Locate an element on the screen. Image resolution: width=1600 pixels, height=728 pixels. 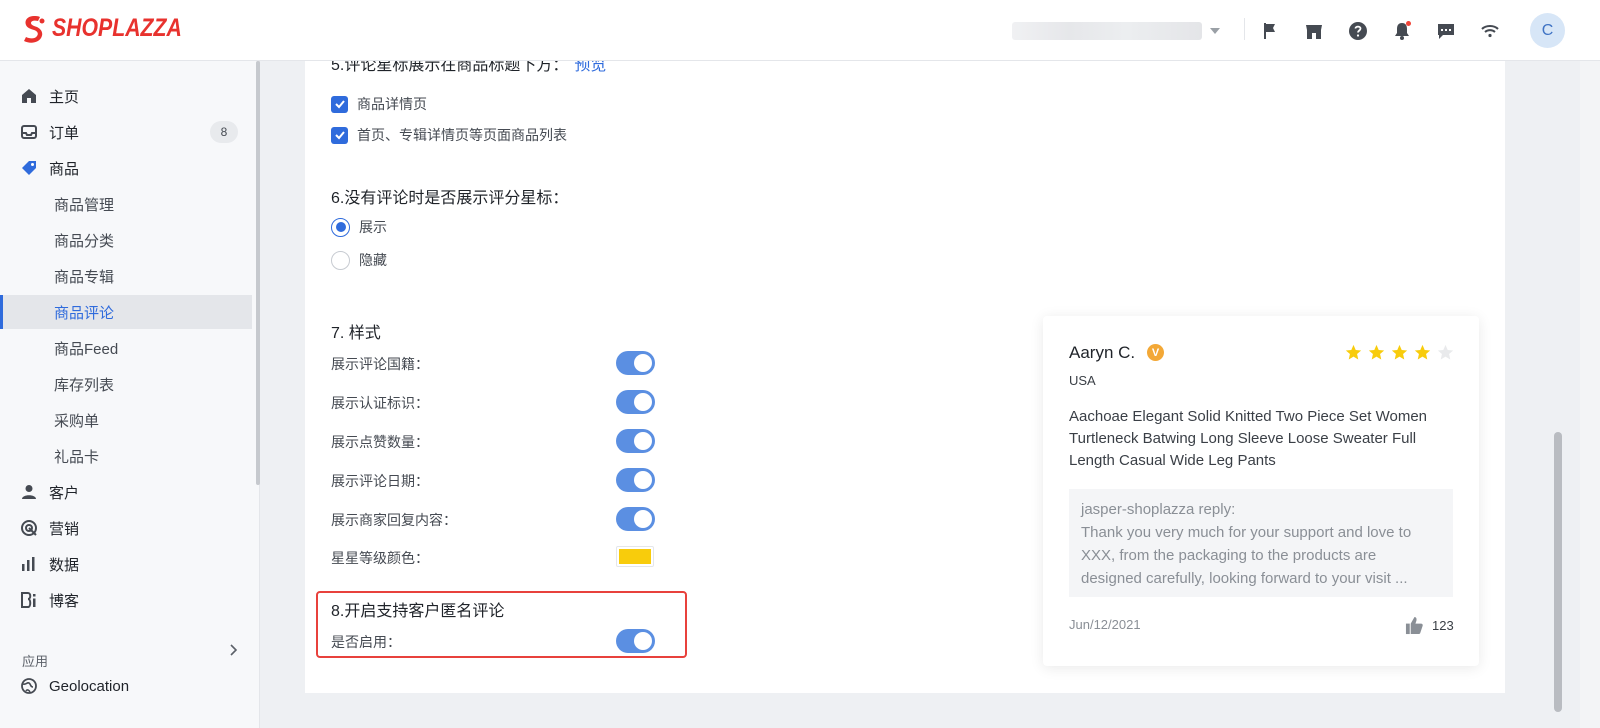
chevron-down-icon is located at coordinates (1215, 31).